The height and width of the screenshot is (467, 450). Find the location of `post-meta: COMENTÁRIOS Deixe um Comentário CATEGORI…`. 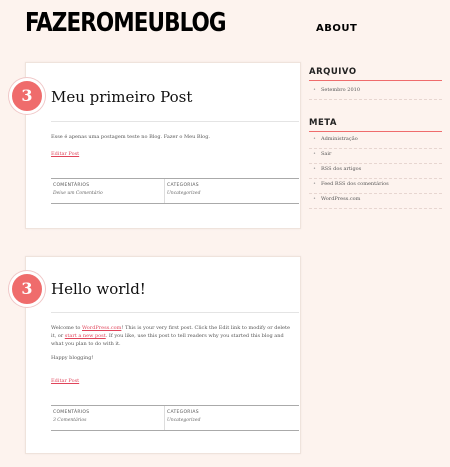

post-meta: COMENTÁRIOS Deixe um Comentário CATEGORI… is located at coordinates (175, 191).